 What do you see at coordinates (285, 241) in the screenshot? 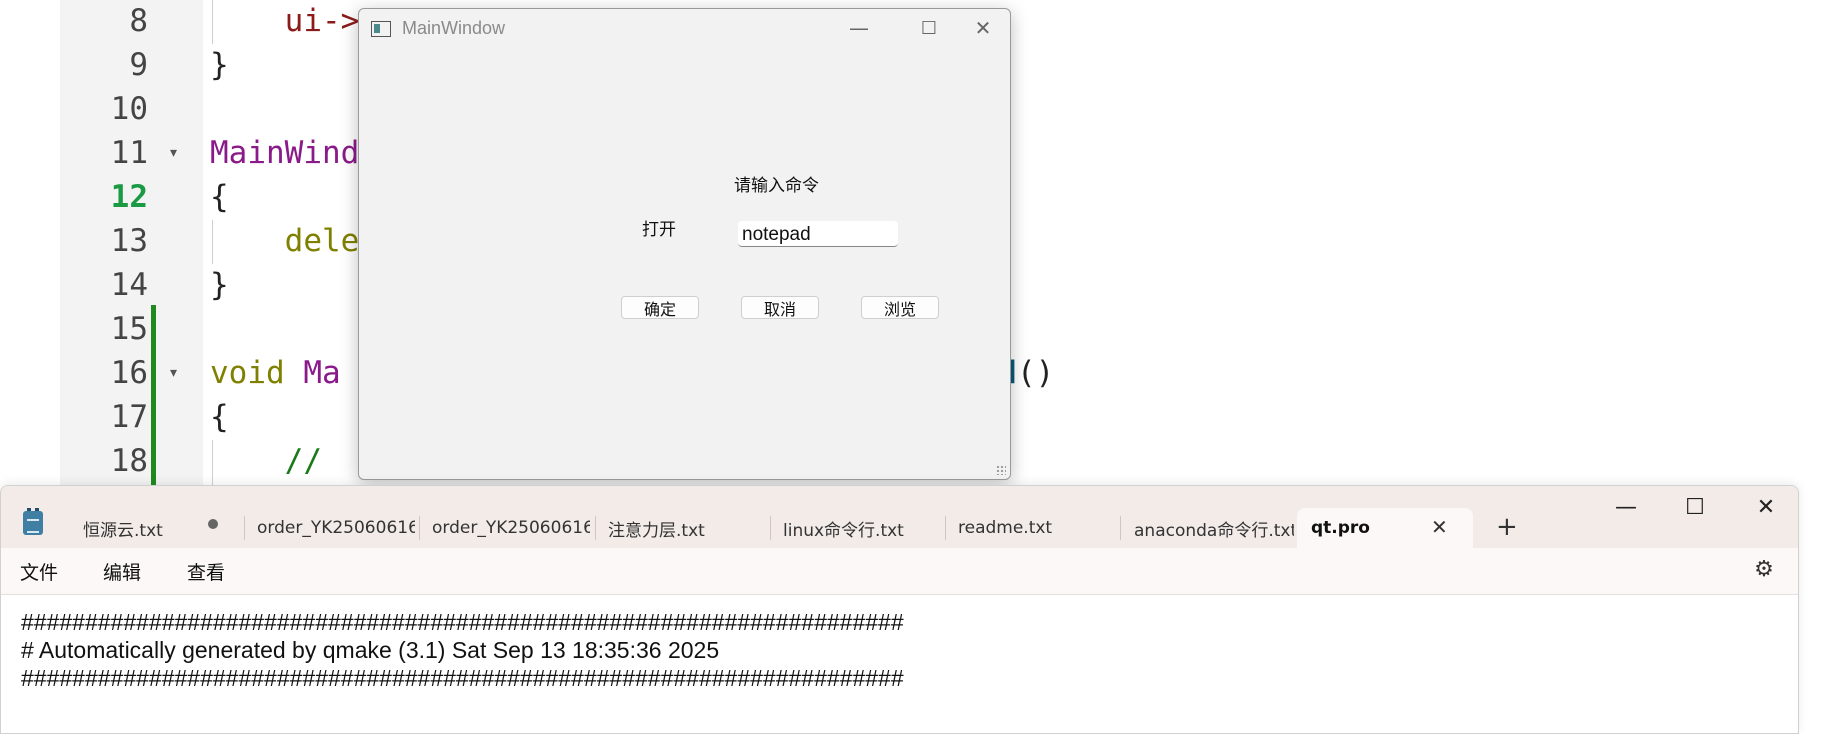
I see `code-line: dele` at bounding box center [285, 241].